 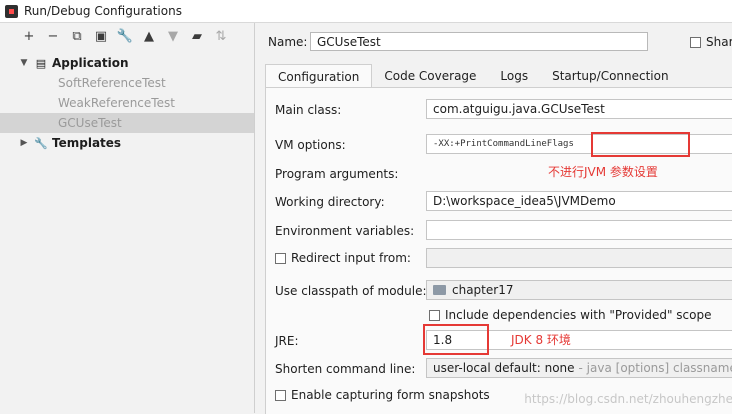 What do you see at coordinates (173, 36) in the screenshot?
I see `move-down-icon: ▼` at bounding box center [173, 36].